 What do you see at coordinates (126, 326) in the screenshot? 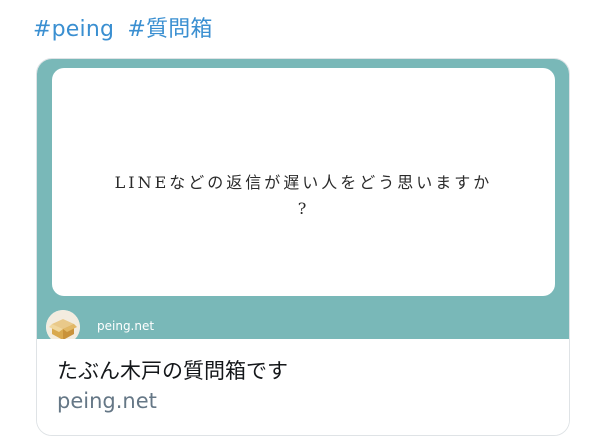
I see `image-site-label: peing.net` at bounding box center [126, 326].